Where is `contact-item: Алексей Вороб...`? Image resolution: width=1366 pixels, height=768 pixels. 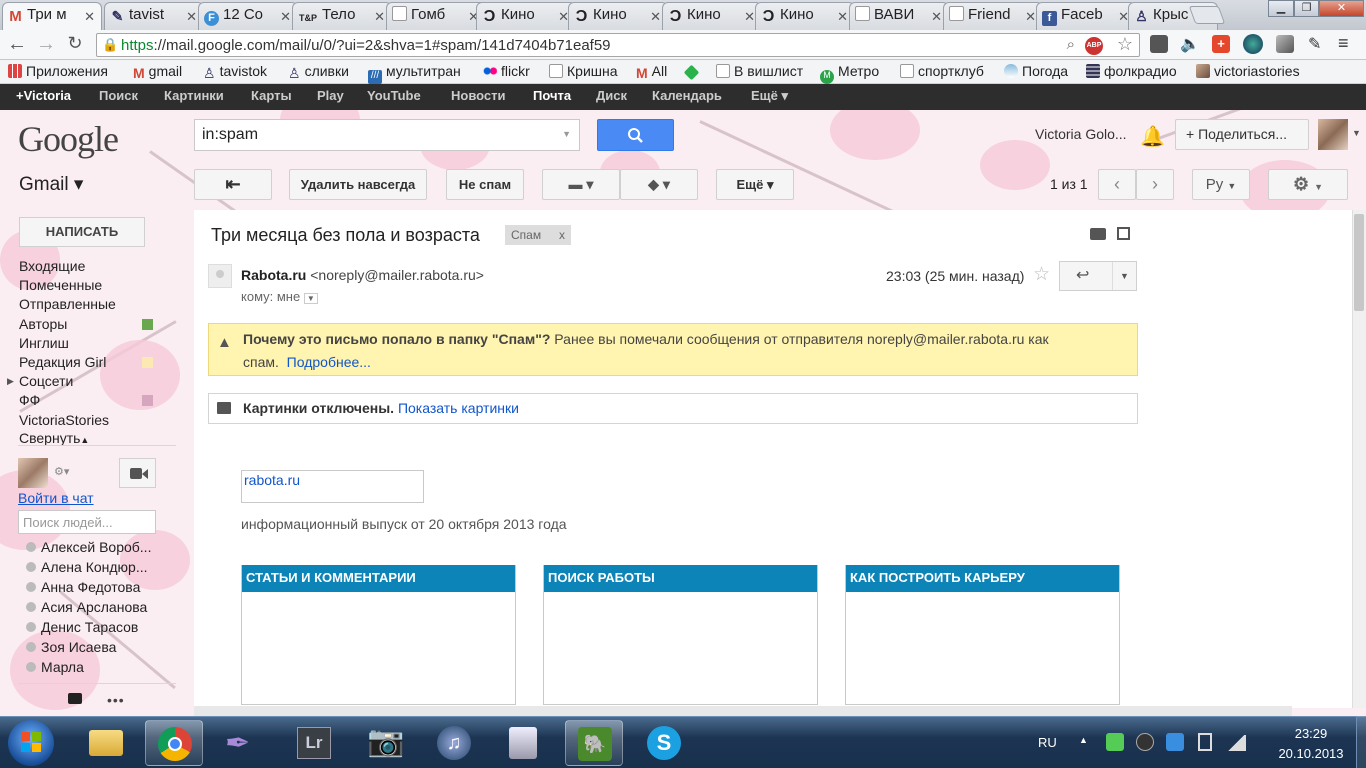 contact-item: Алексей Вороб... is located at coordinates (88, 547).